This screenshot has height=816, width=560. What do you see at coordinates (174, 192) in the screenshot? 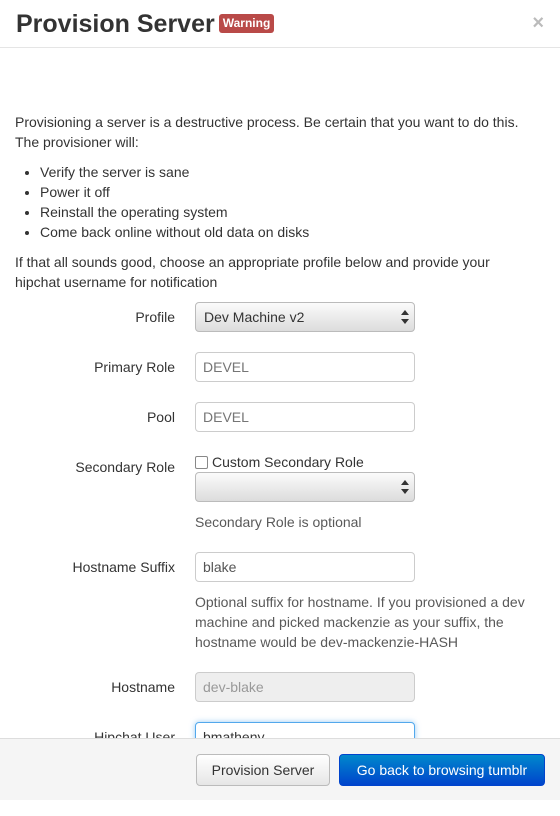
I see `list-item: Power it off` at bounding box center [174, 192].